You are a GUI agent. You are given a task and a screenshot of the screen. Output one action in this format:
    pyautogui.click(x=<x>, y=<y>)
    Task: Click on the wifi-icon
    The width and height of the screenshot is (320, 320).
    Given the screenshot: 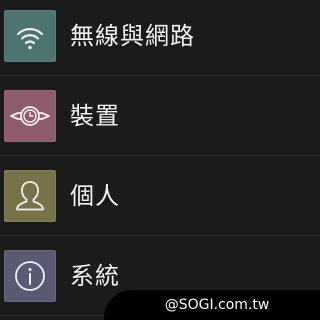 What is the action you would take?
    pyautogui.click(x=30, y=38)
    